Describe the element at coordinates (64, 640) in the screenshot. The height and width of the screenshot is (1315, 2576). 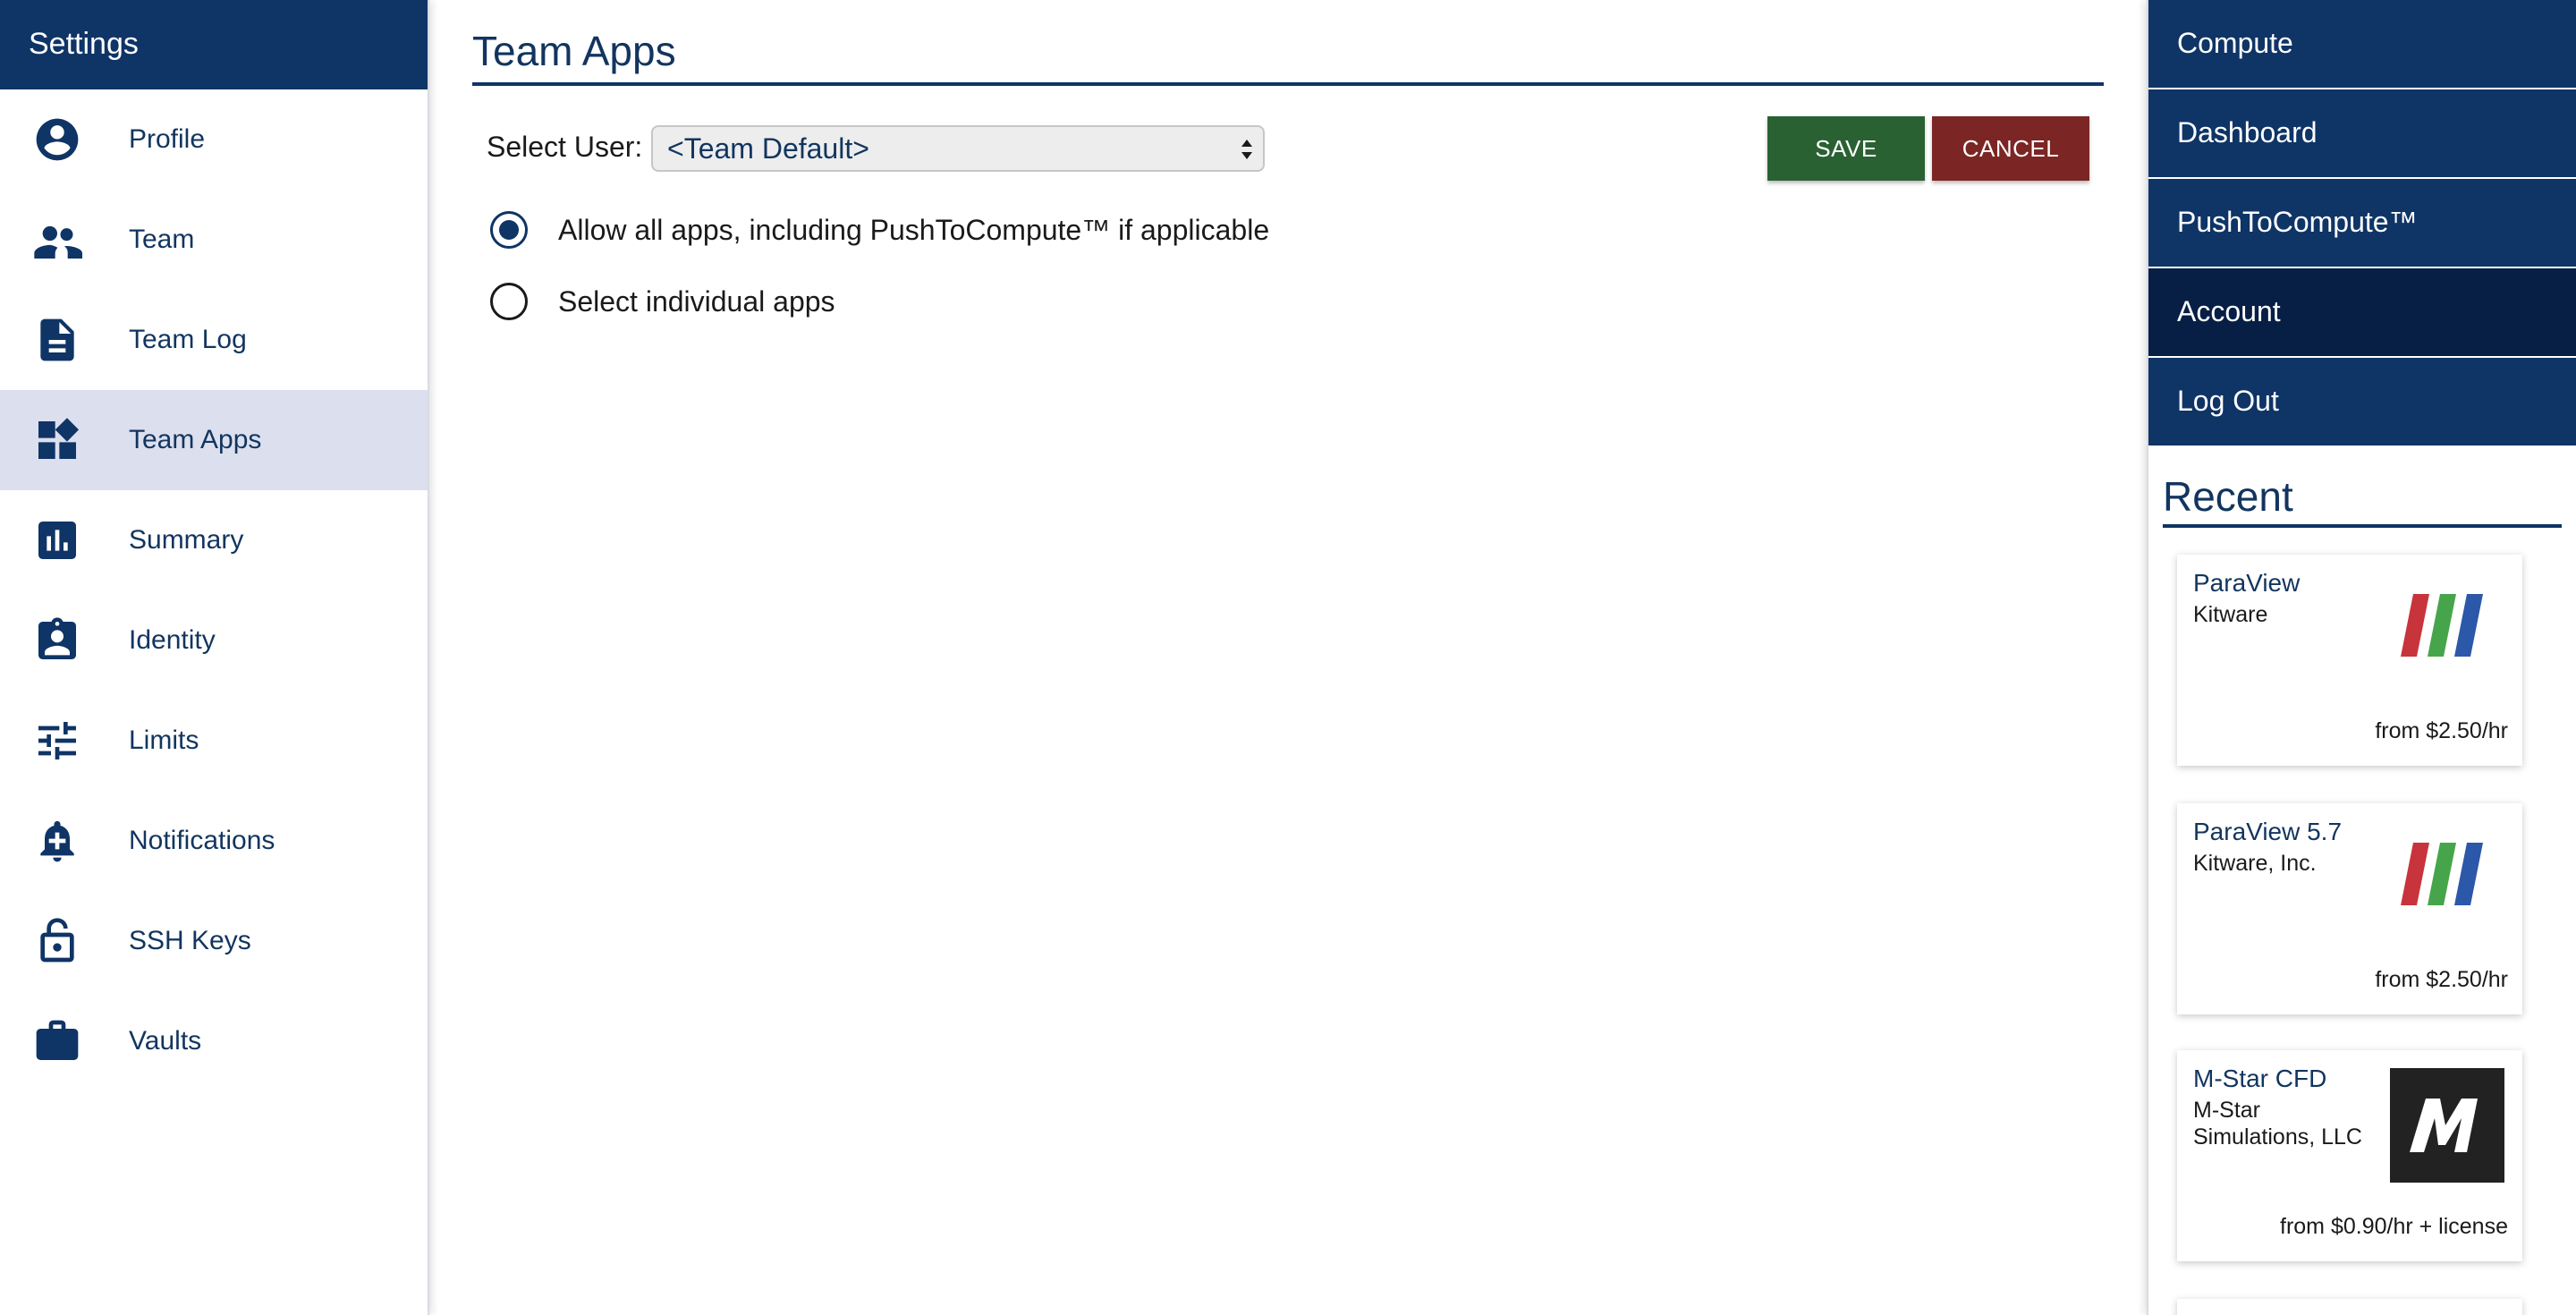
I see `badge-icon` at that location.